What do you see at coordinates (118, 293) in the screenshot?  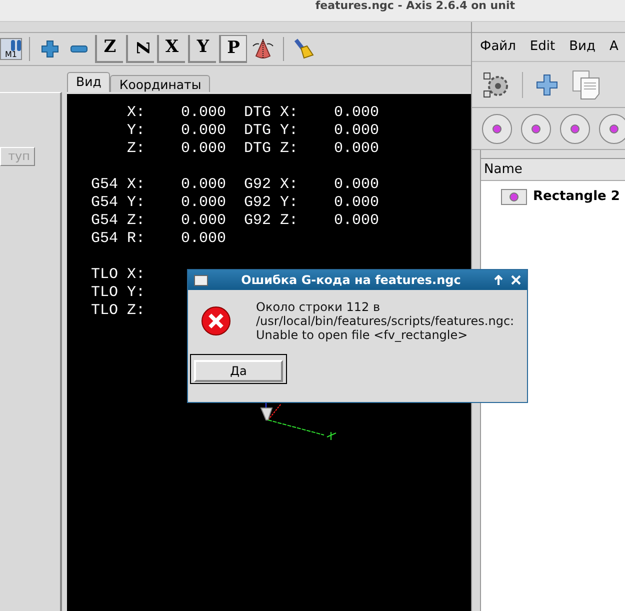 I see `position-readout: TLO Y:` at bounding box center [118, 293].